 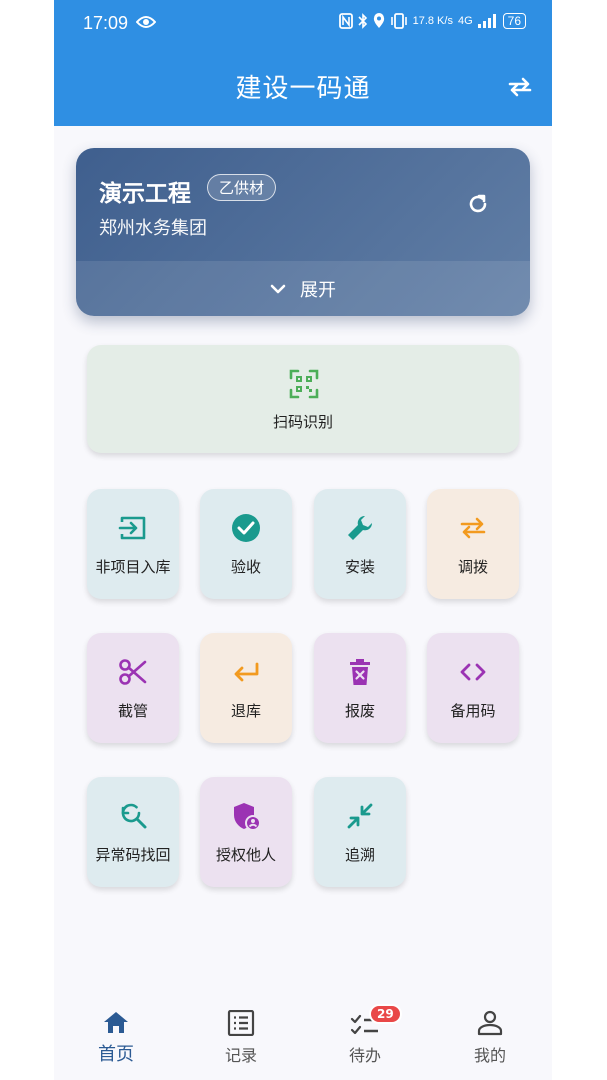 What do you see at coordinates (240, 1055) in the screenshot?
I see `nav-label: 记录` at bounding box center [240, 1055].